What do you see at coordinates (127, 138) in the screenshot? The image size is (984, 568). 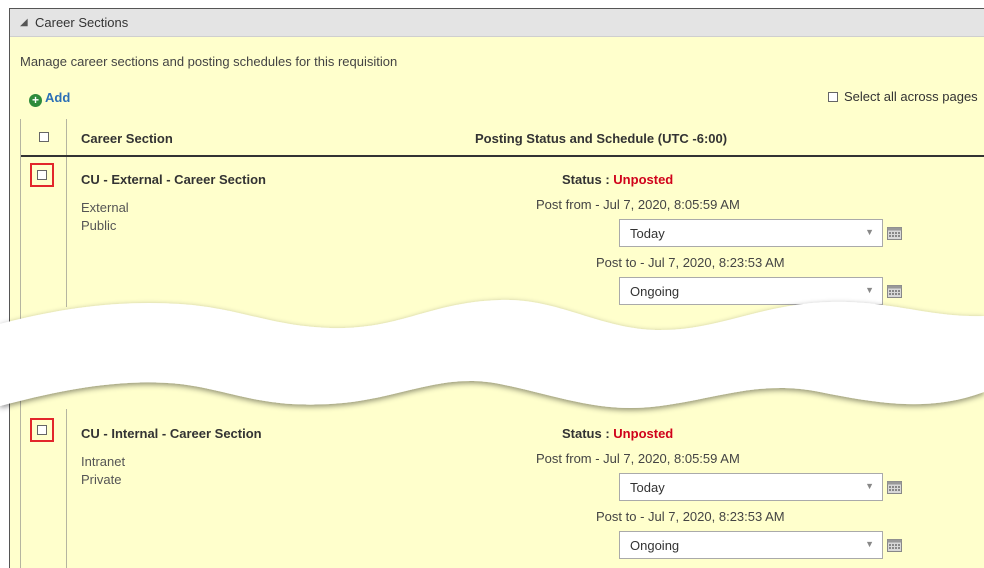 I see `header-career-section: Career Section` at bounding box center [127, 138].